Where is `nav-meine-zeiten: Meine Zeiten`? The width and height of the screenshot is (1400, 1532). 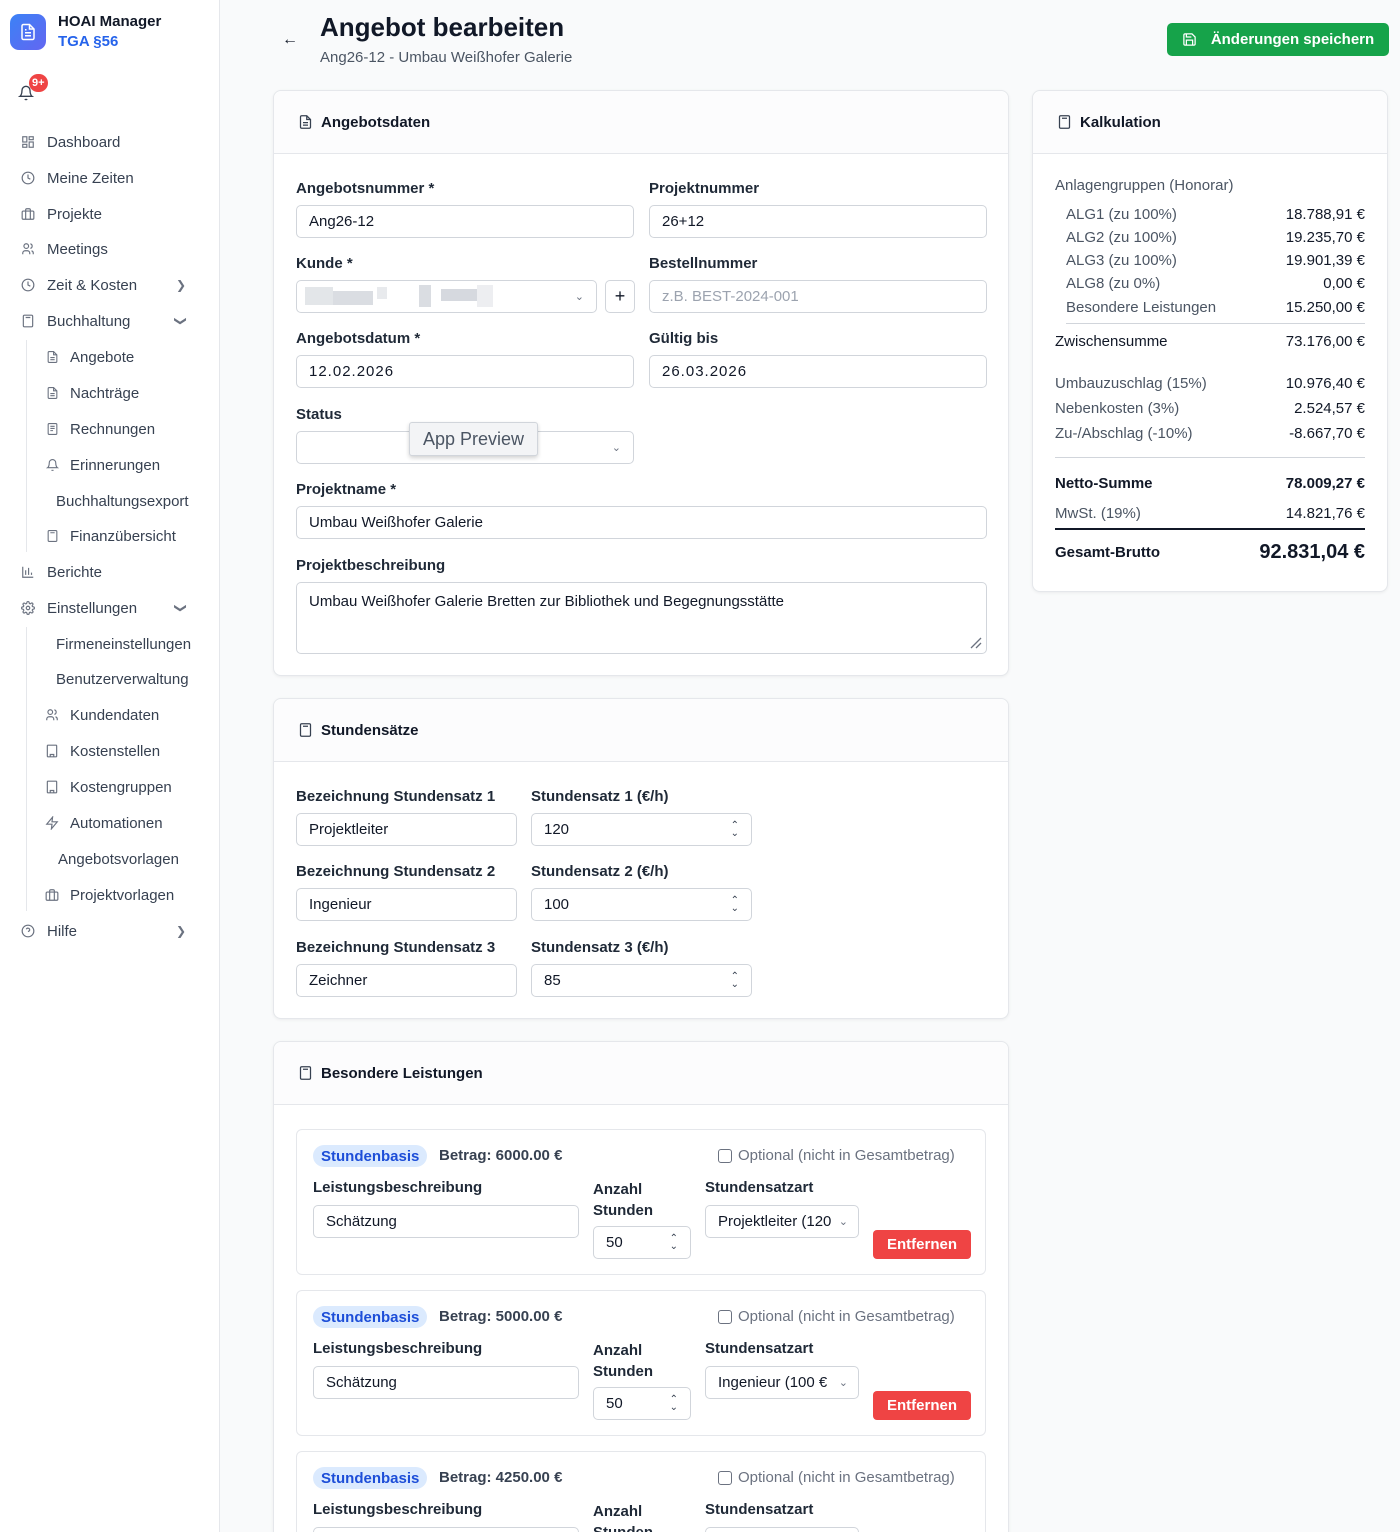
nav-meine-zeiten: Meine Zeiten is located at coordinates (110, 178).